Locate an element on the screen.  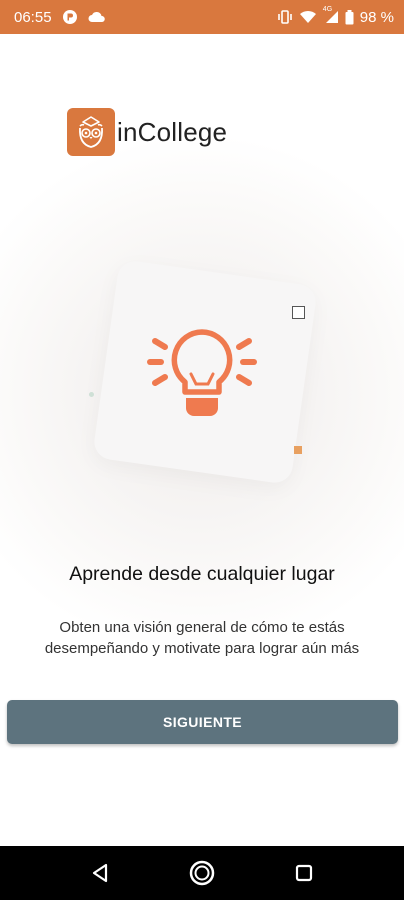
battery-percentage: 98 % is located at coordinates (376, 17).